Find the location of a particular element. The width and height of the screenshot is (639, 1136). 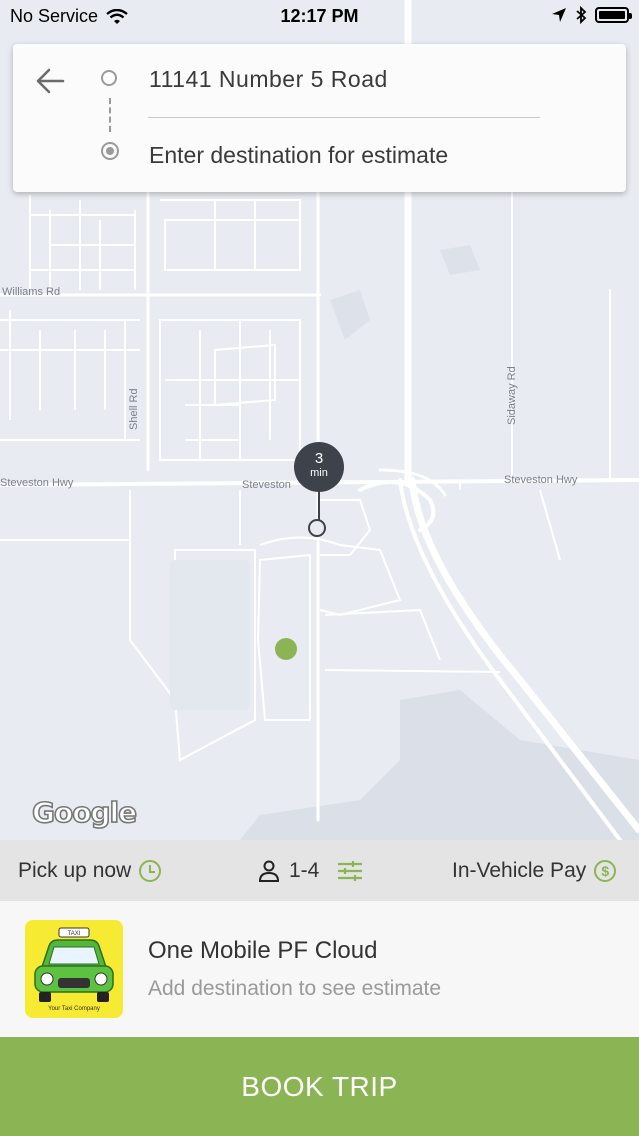

pickup-time-label: Pick up now is located at coordinates (75, 870).